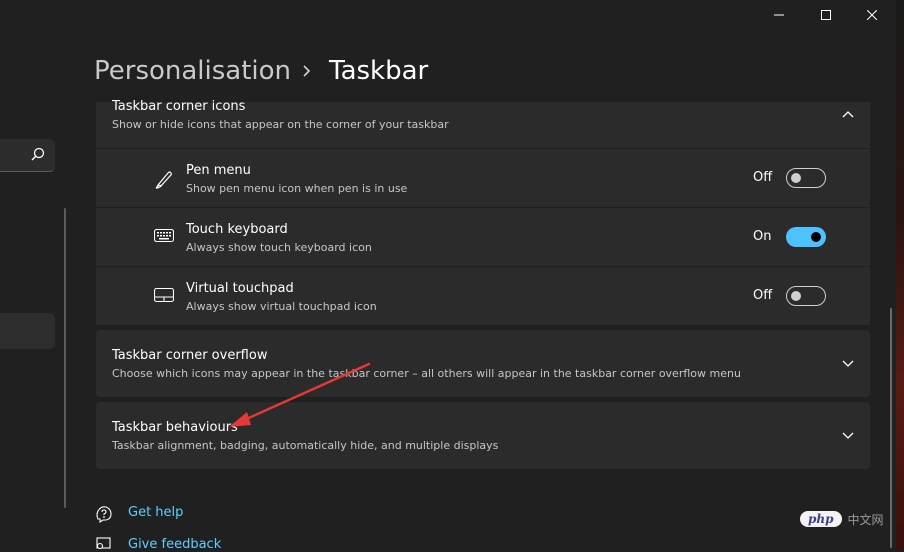 Image resolution: width=904 pixels, height=552 pixels. What do you see at coordinates (103, 543) in the screenshot?
I see `feedback-icon` at bounding box center [103, 543].